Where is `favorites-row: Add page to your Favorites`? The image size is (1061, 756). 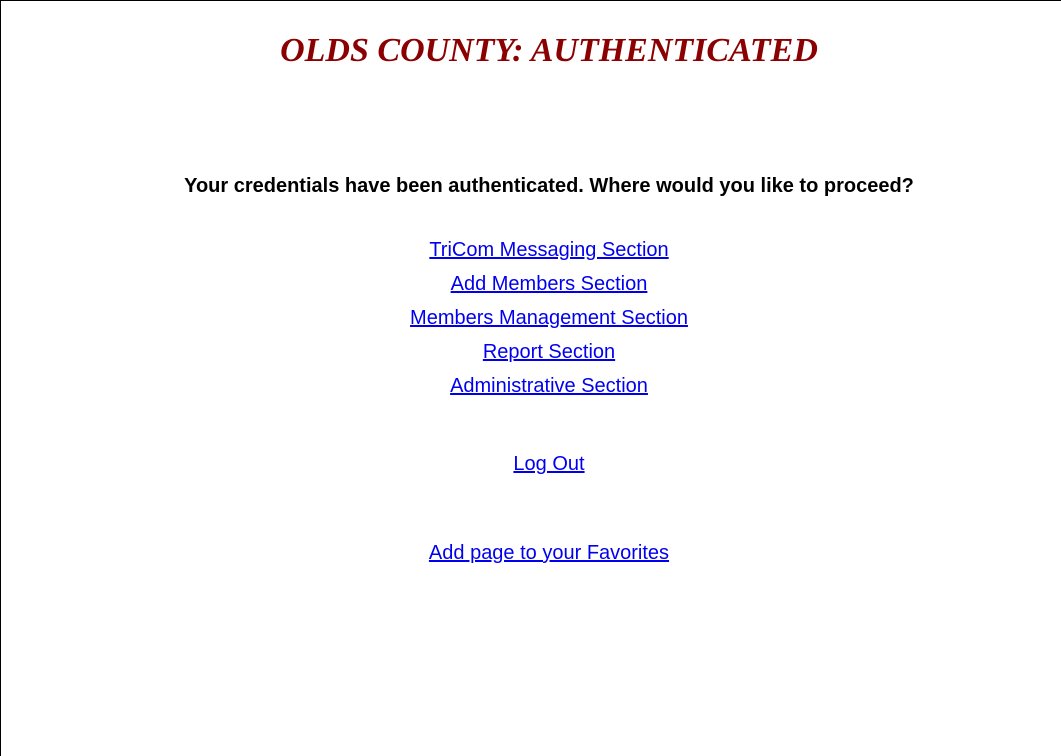
favorites-row: Add page to your Favorites is located at coordinates (531, 553).